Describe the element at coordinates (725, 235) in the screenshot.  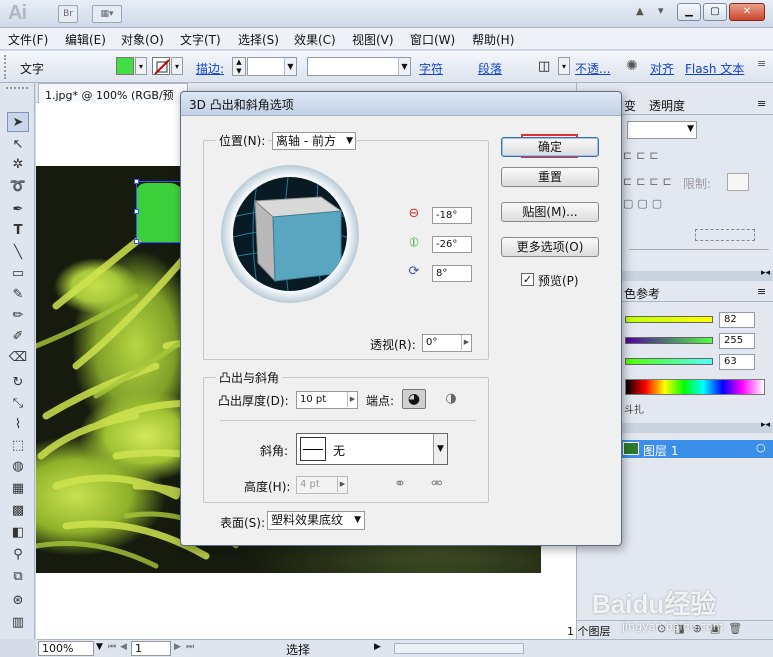
I see `artboard-options-icon` at that location.